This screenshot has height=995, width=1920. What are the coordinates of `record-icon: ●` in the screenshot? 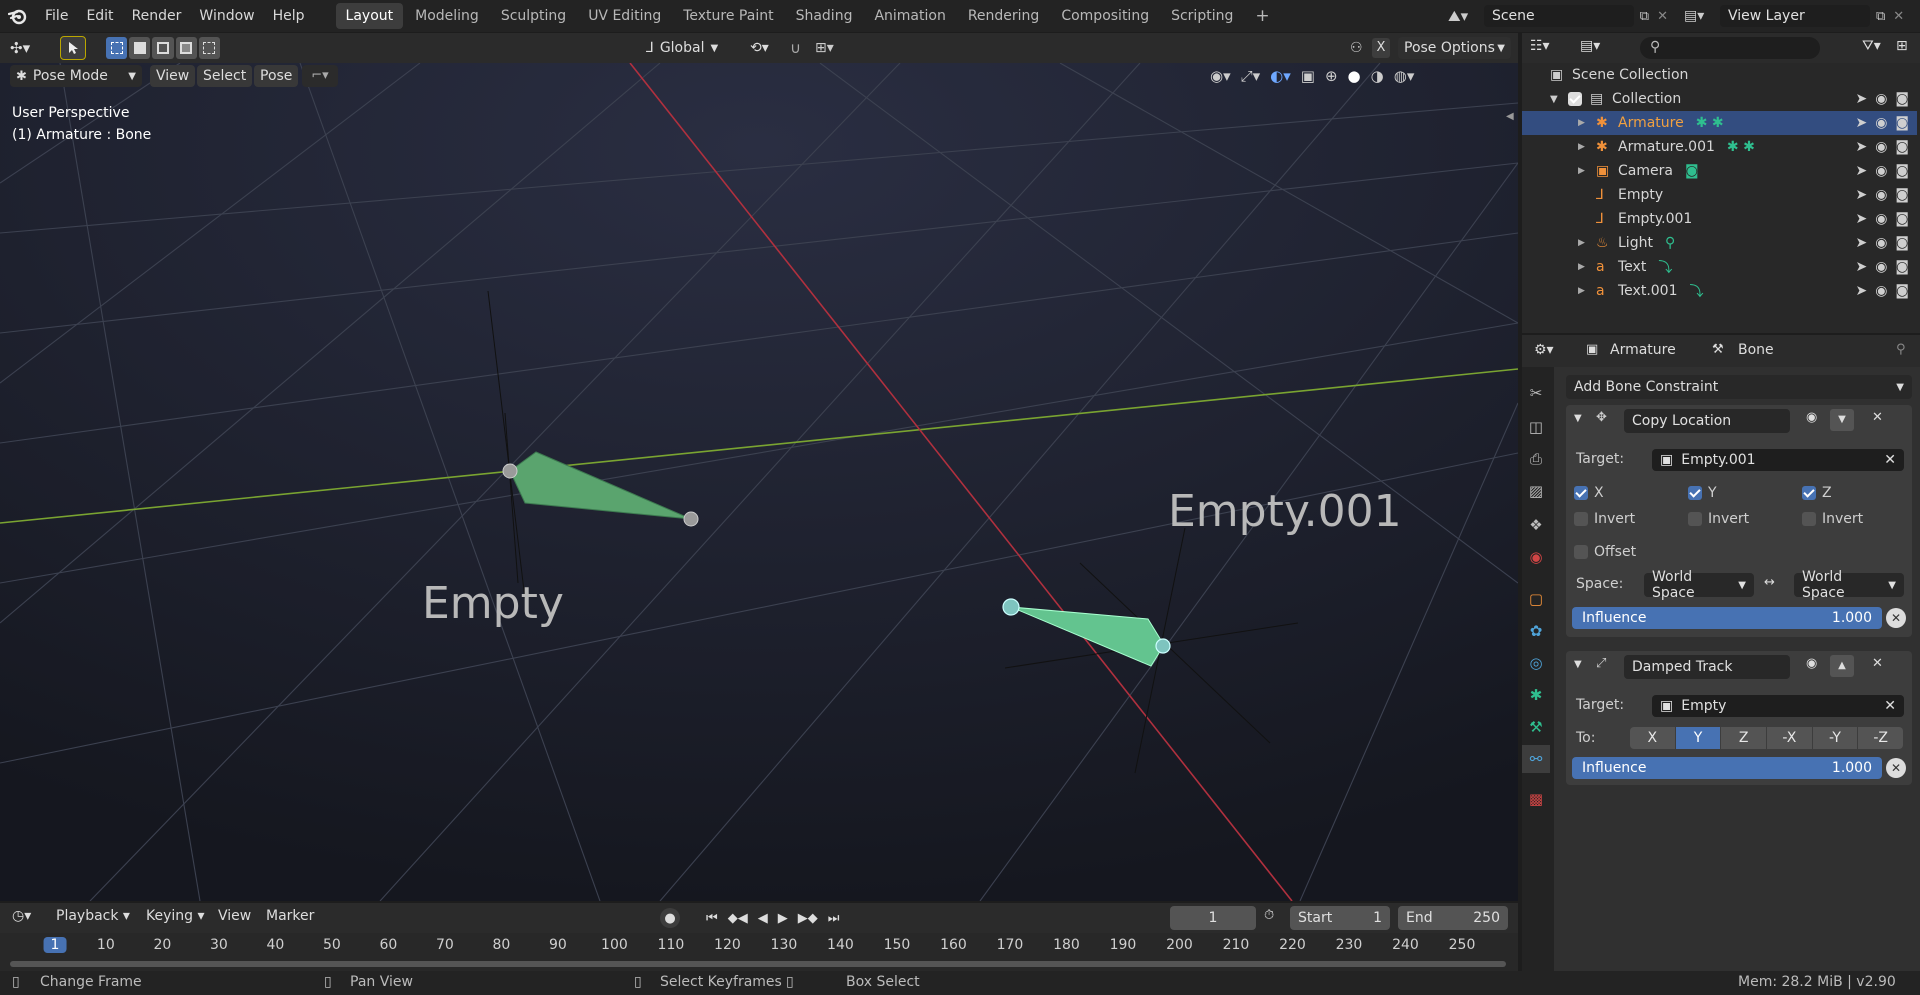 It's located at (670, 918).